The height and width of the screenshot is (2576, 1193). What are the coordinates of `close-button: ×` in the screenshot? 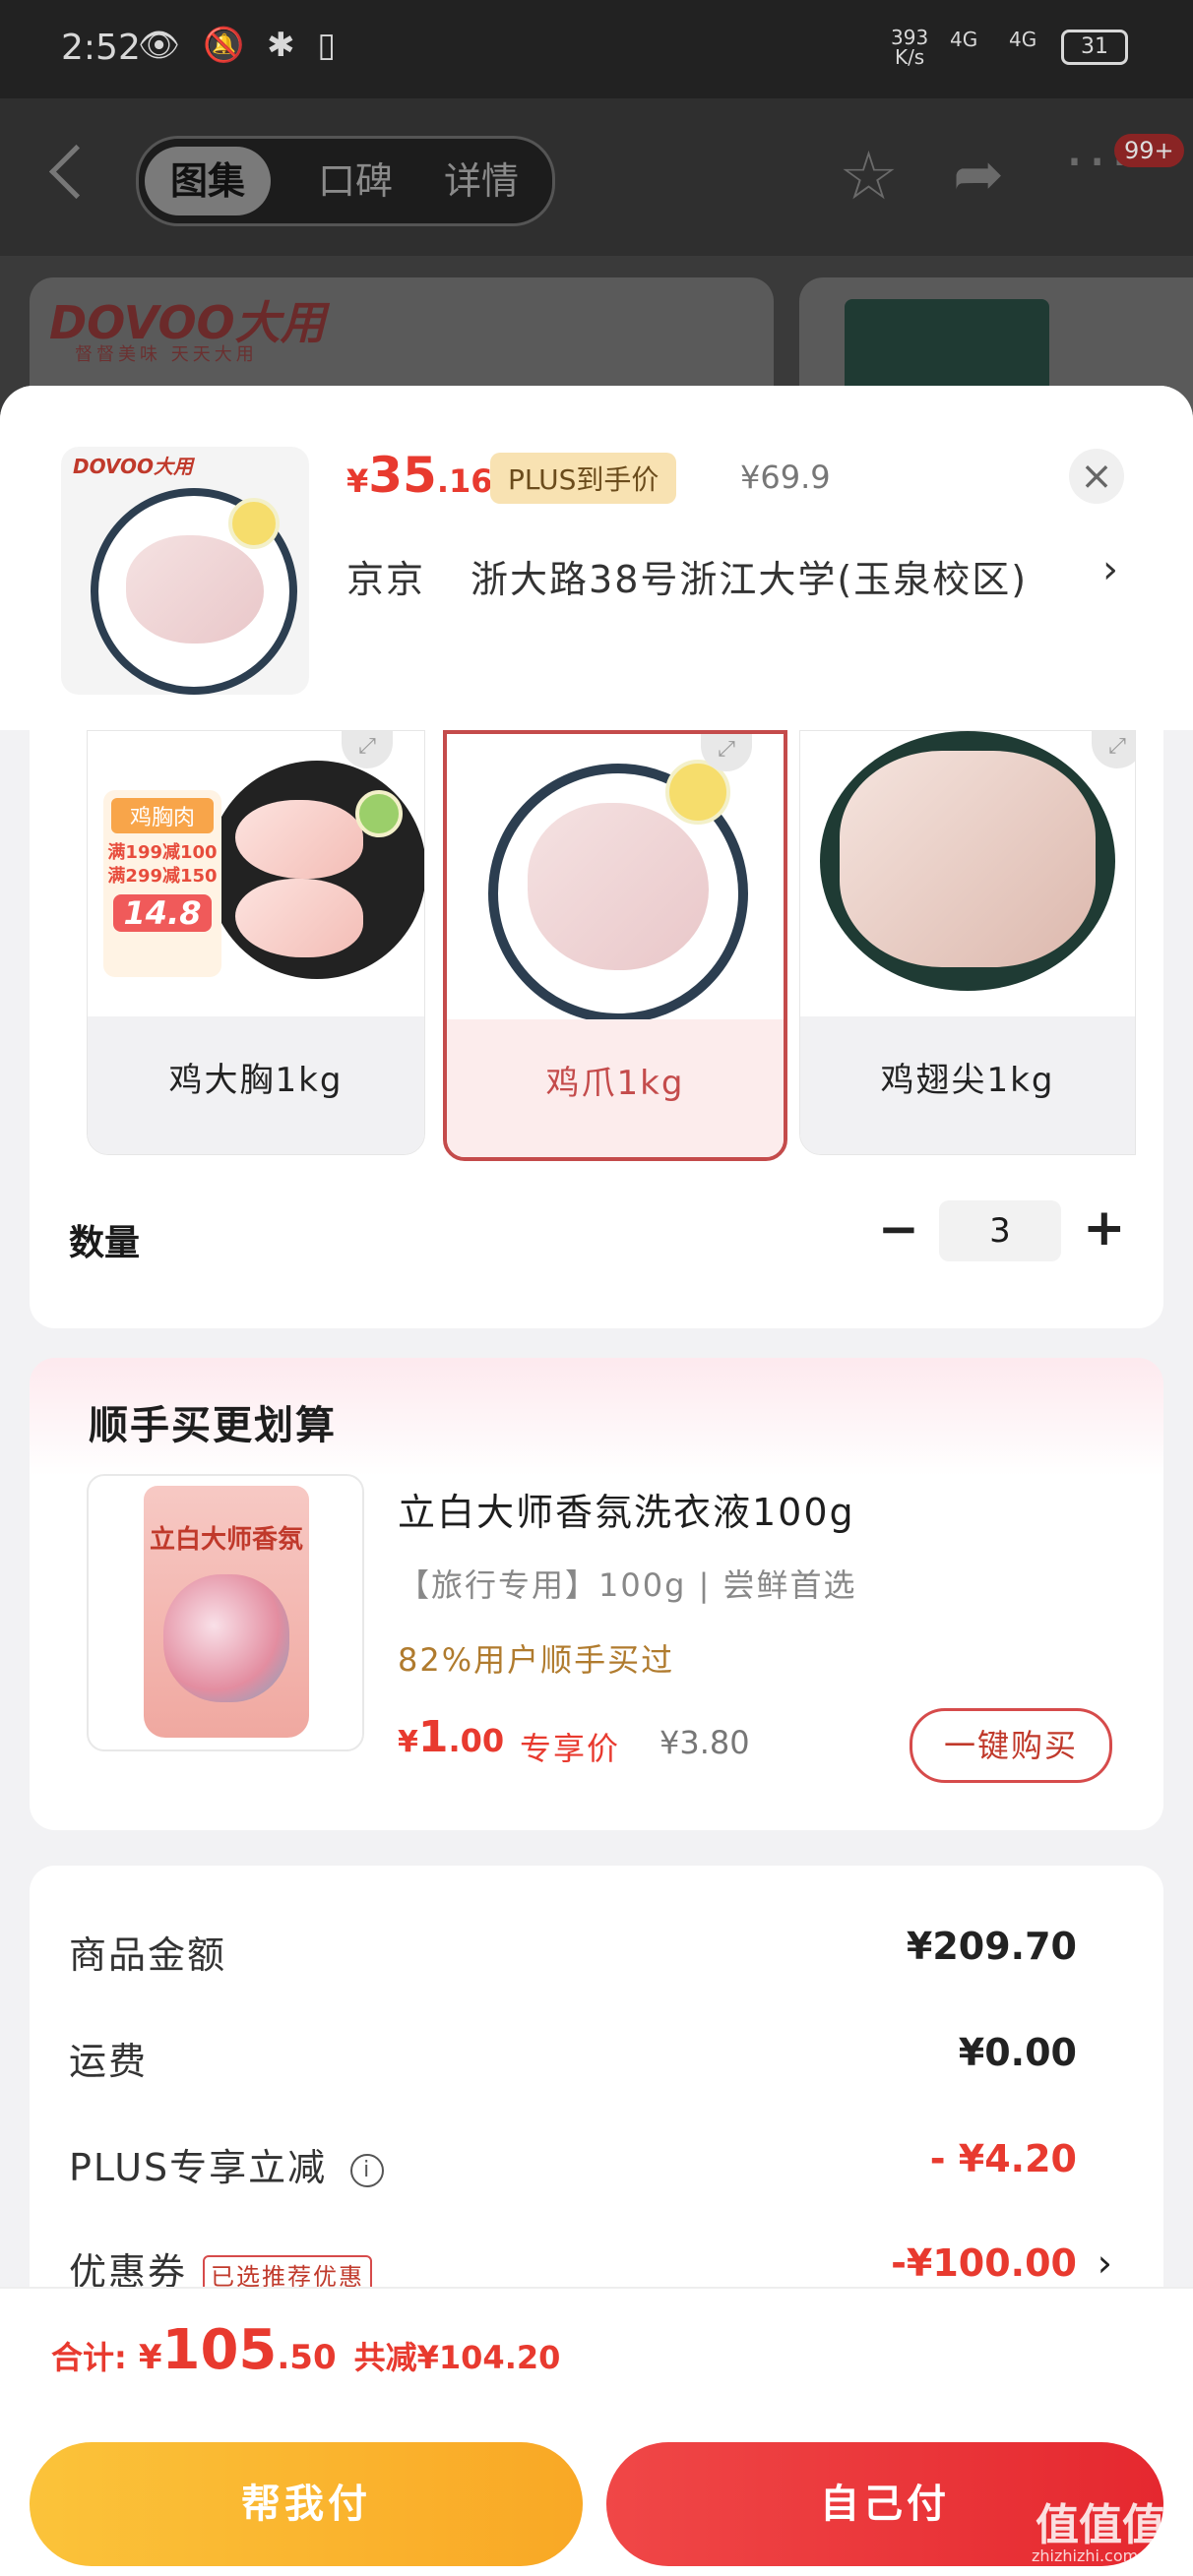 It's located at (1096, 476).